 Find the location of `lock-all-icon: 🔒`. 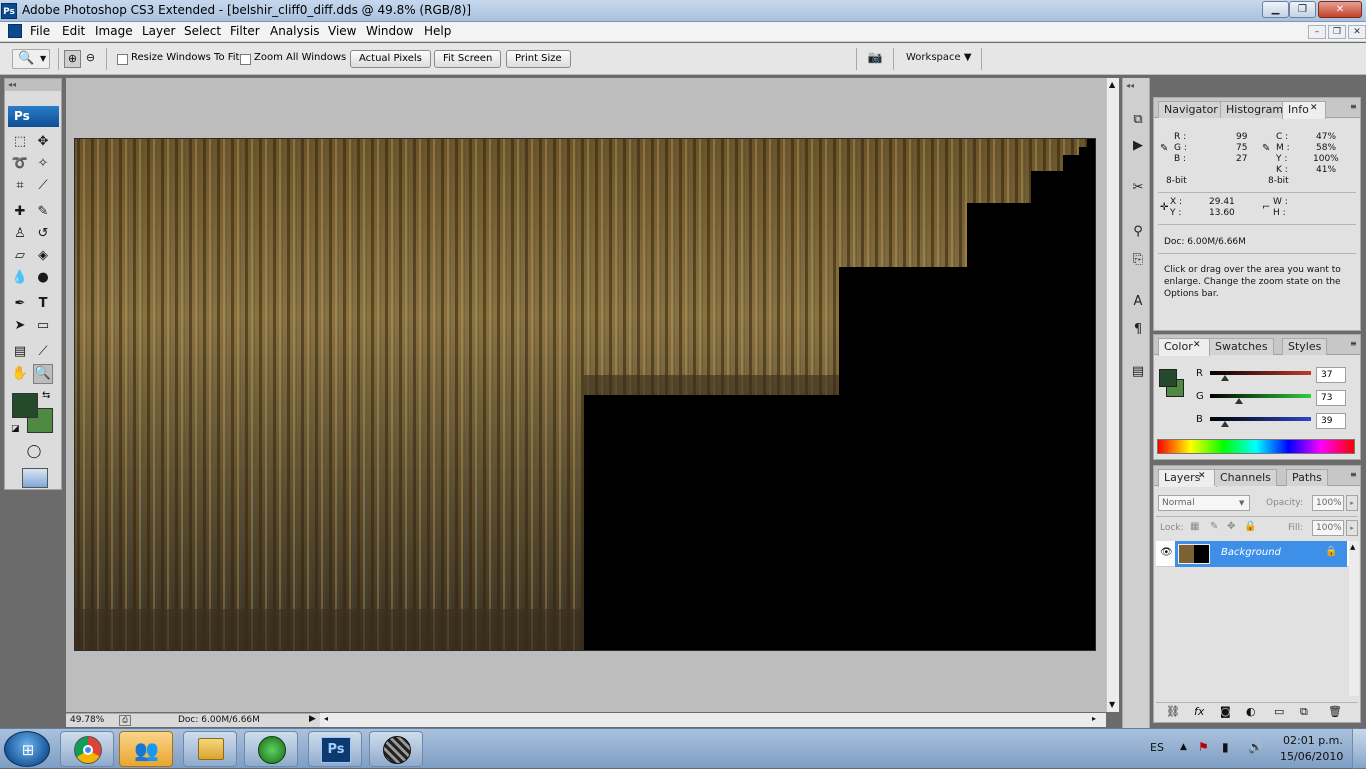

lock-all-icon: 🔒 is located at coordinates (1250, 526).